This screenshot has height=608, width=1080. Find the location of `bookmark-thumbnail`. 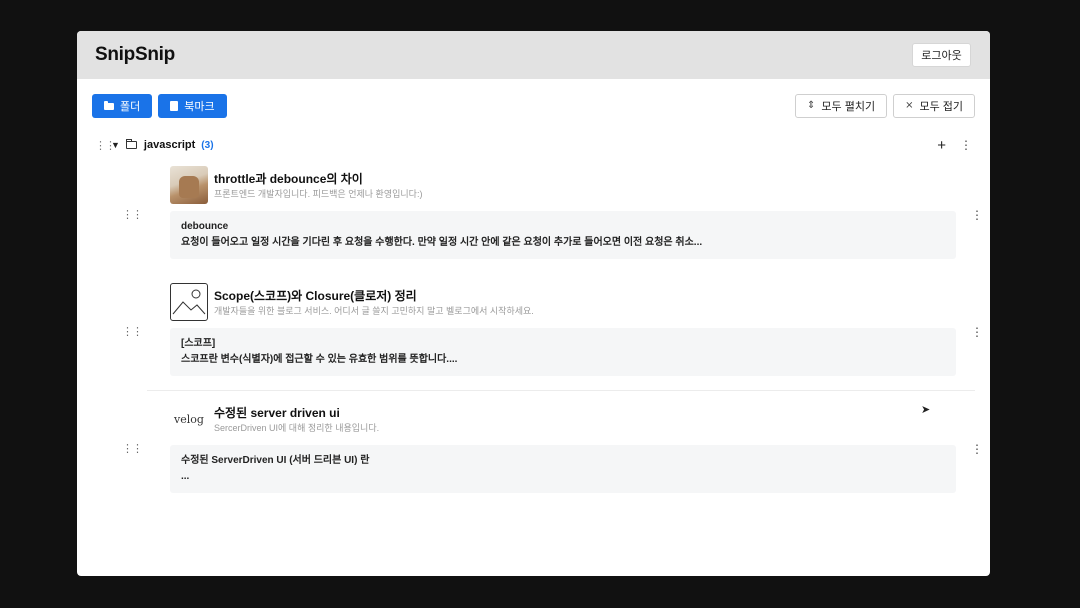

bookmark-thumbnail is located at coordinates (189, 185).